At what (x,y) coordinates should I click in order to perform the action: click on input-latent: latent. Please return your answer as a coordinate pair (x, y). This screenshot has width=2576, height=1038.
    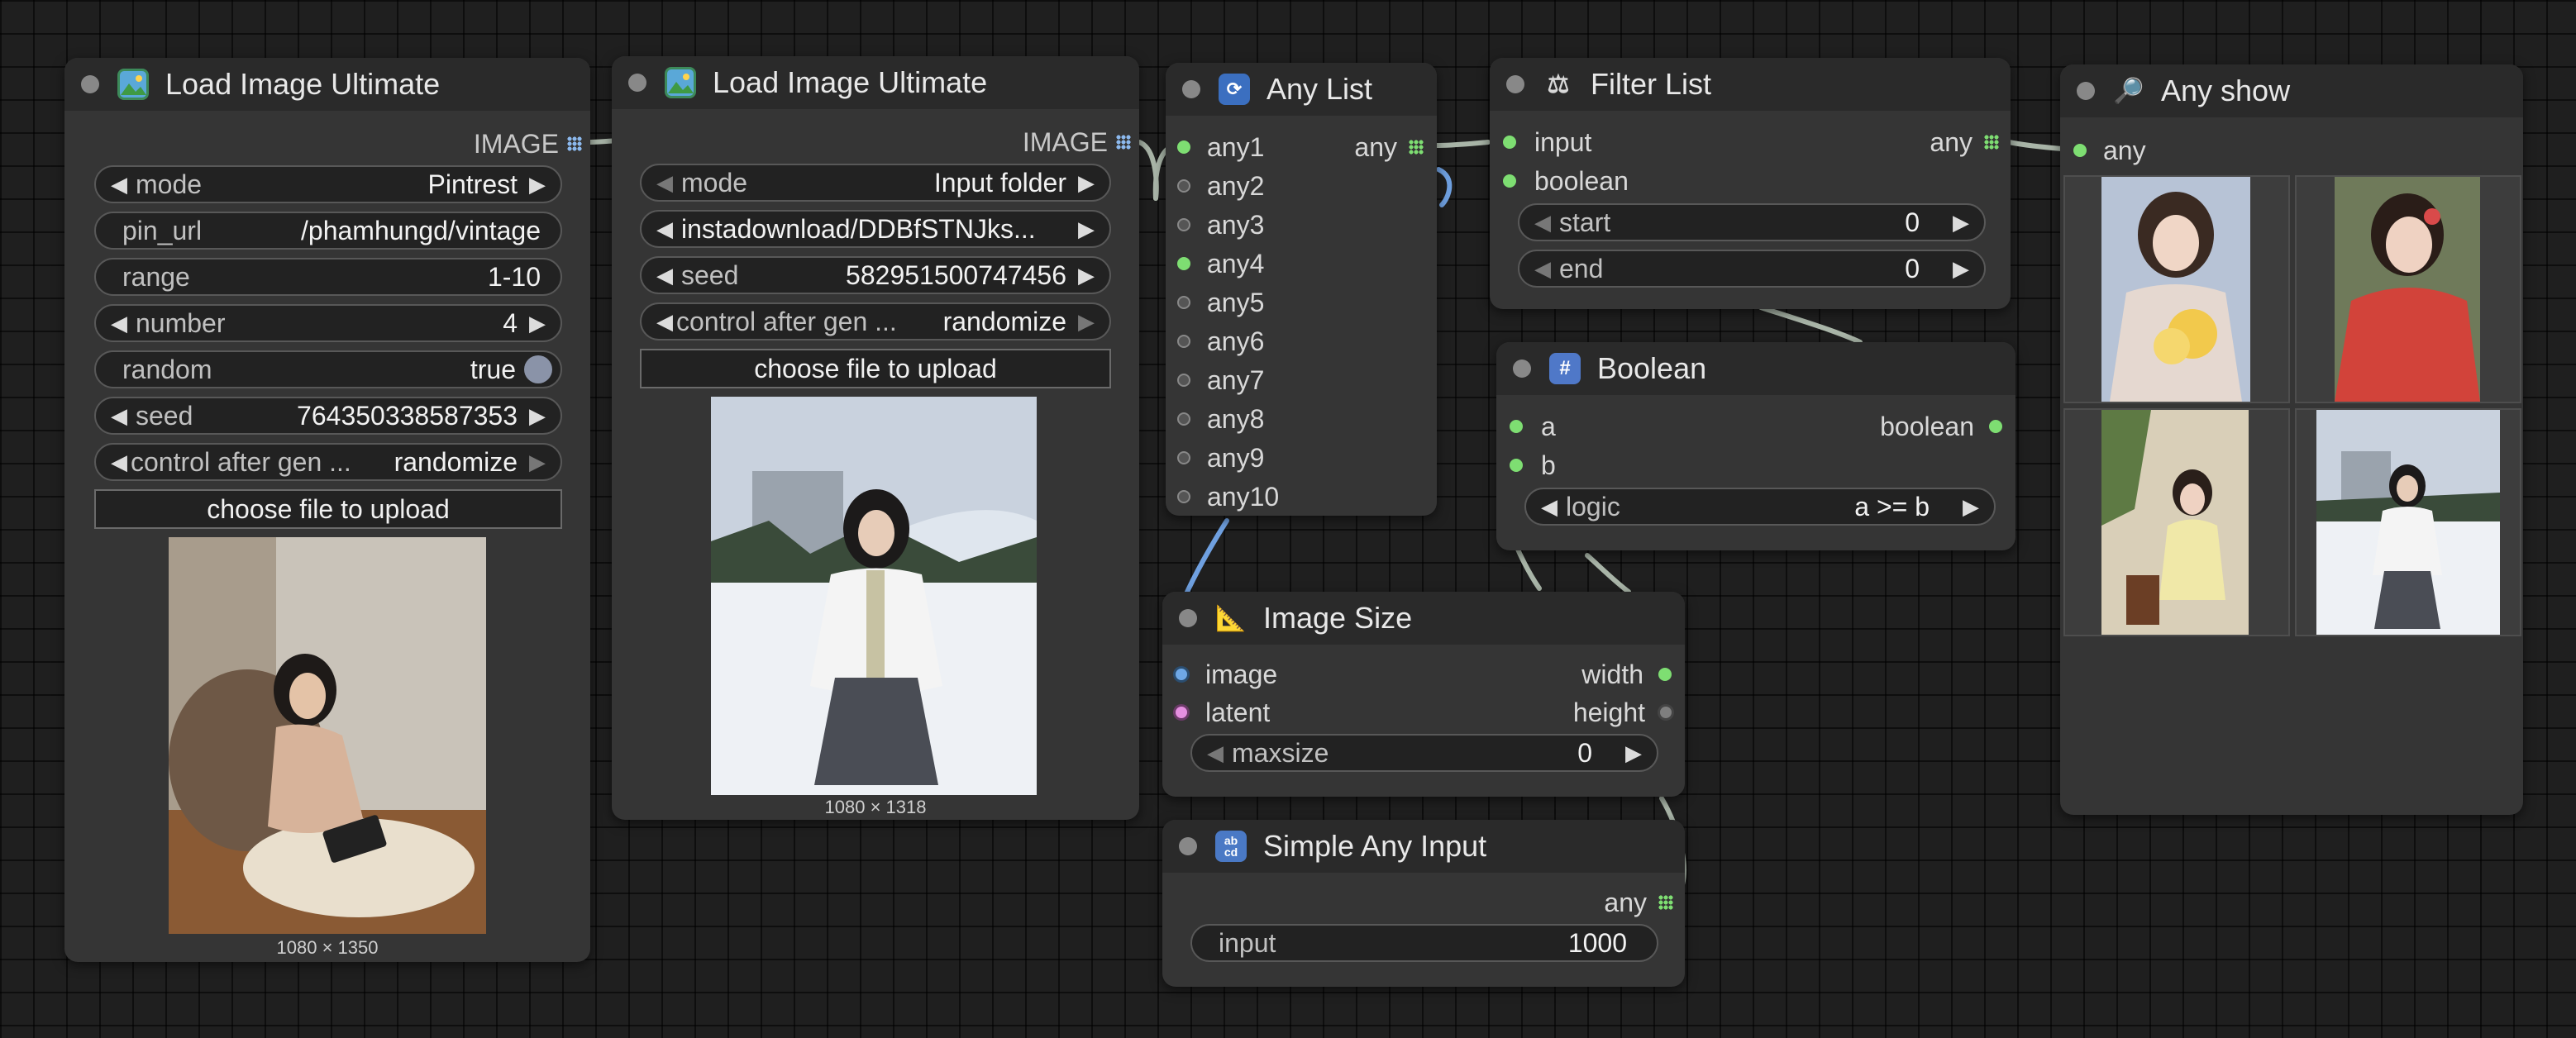
    Looking at the image, I should click on (1223, 712).